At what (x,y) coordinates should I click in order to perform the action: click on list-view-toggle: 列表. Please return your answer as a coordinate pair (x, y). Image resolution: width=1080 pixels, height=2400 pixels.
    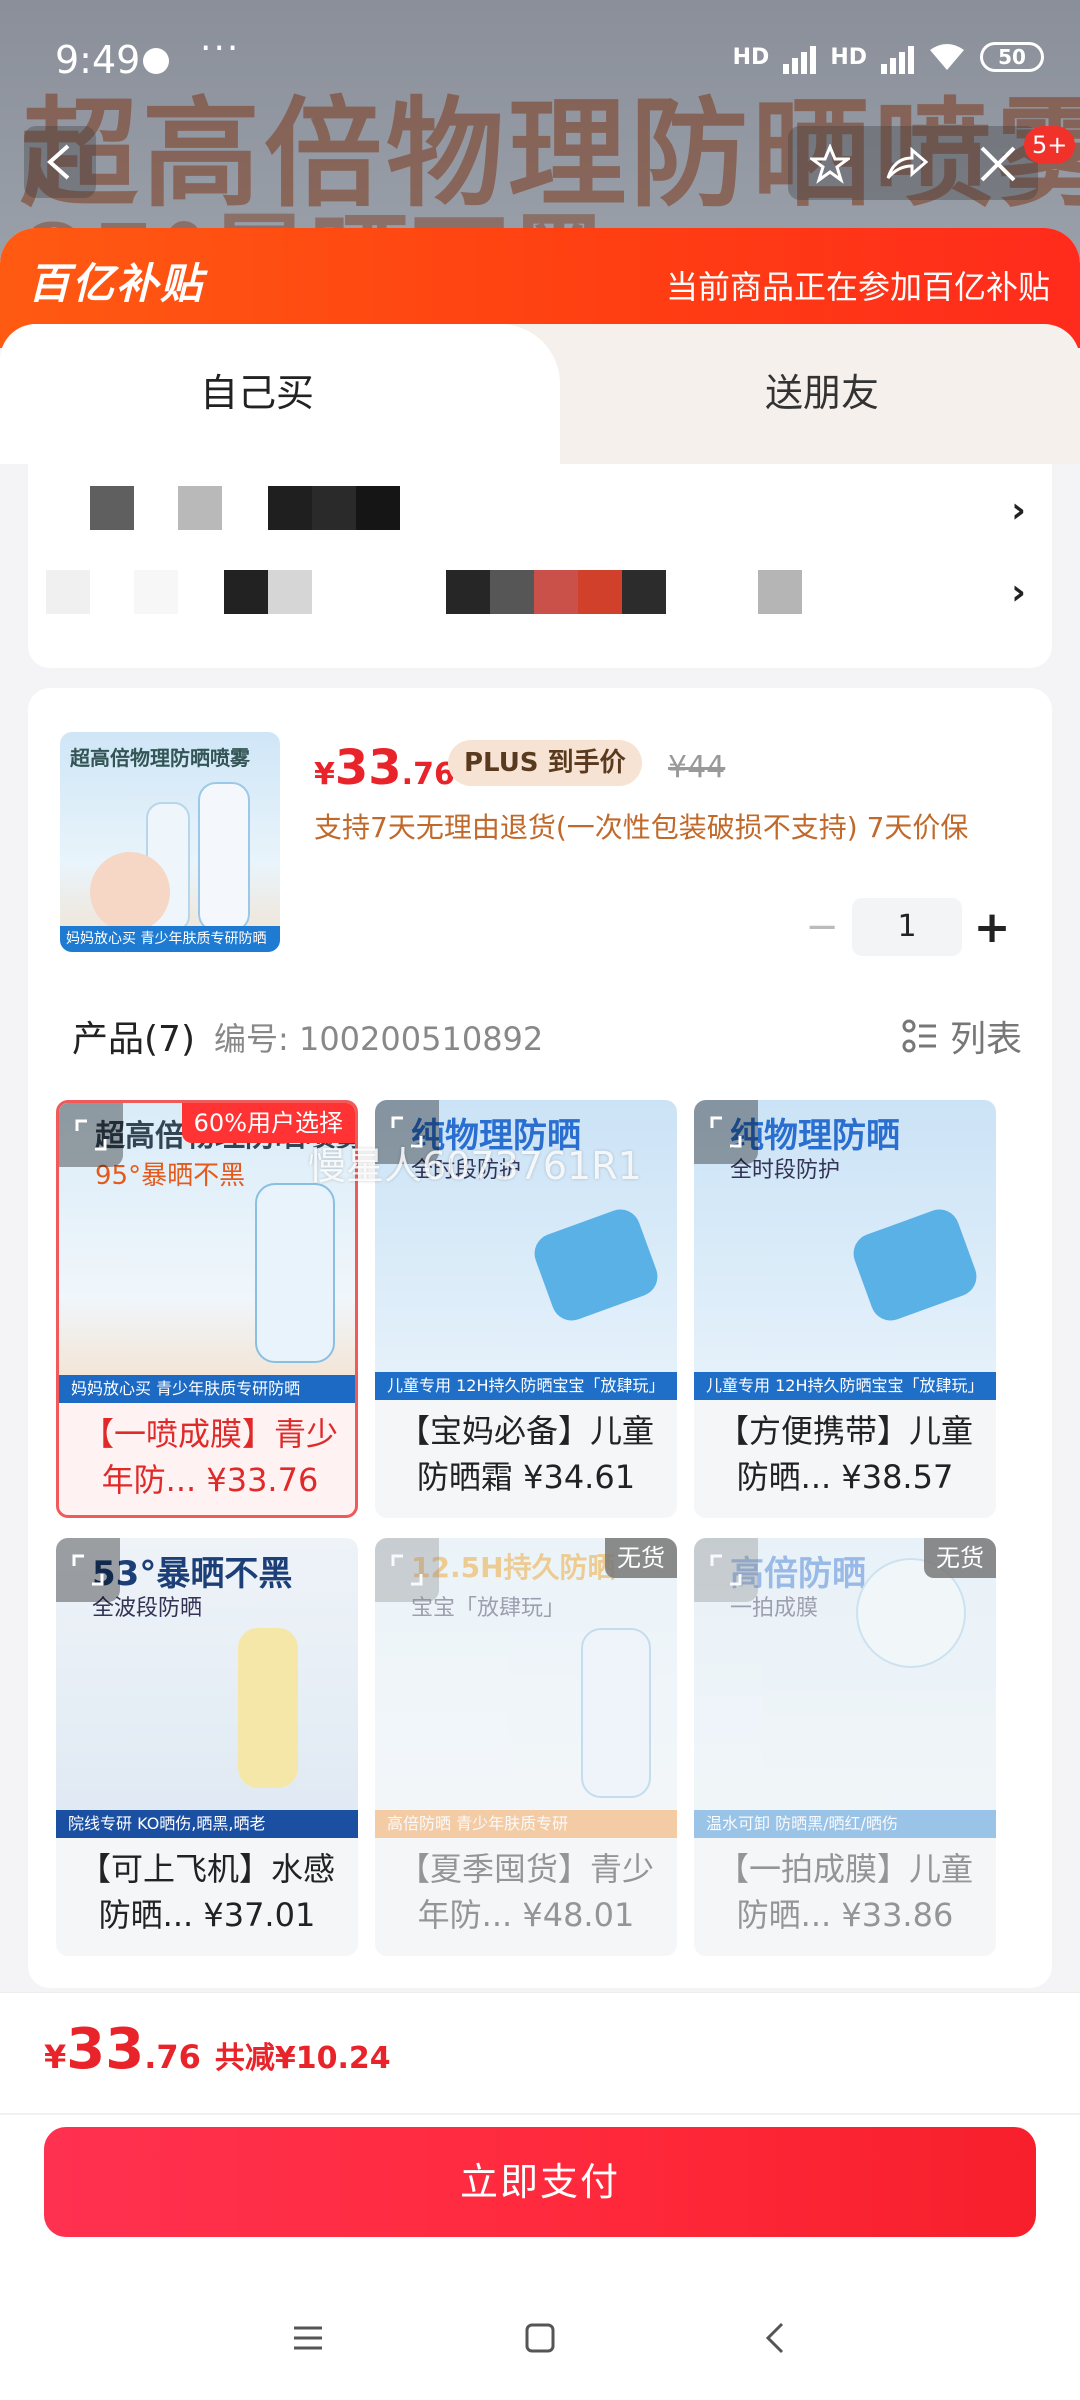
    Looking at the image, I should click on (962, 1036).